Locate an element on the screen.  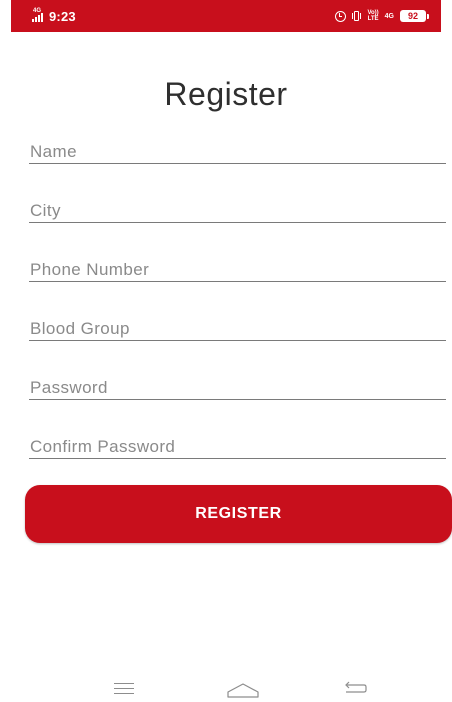
phone-number-field is located at coordinates (237, 270).